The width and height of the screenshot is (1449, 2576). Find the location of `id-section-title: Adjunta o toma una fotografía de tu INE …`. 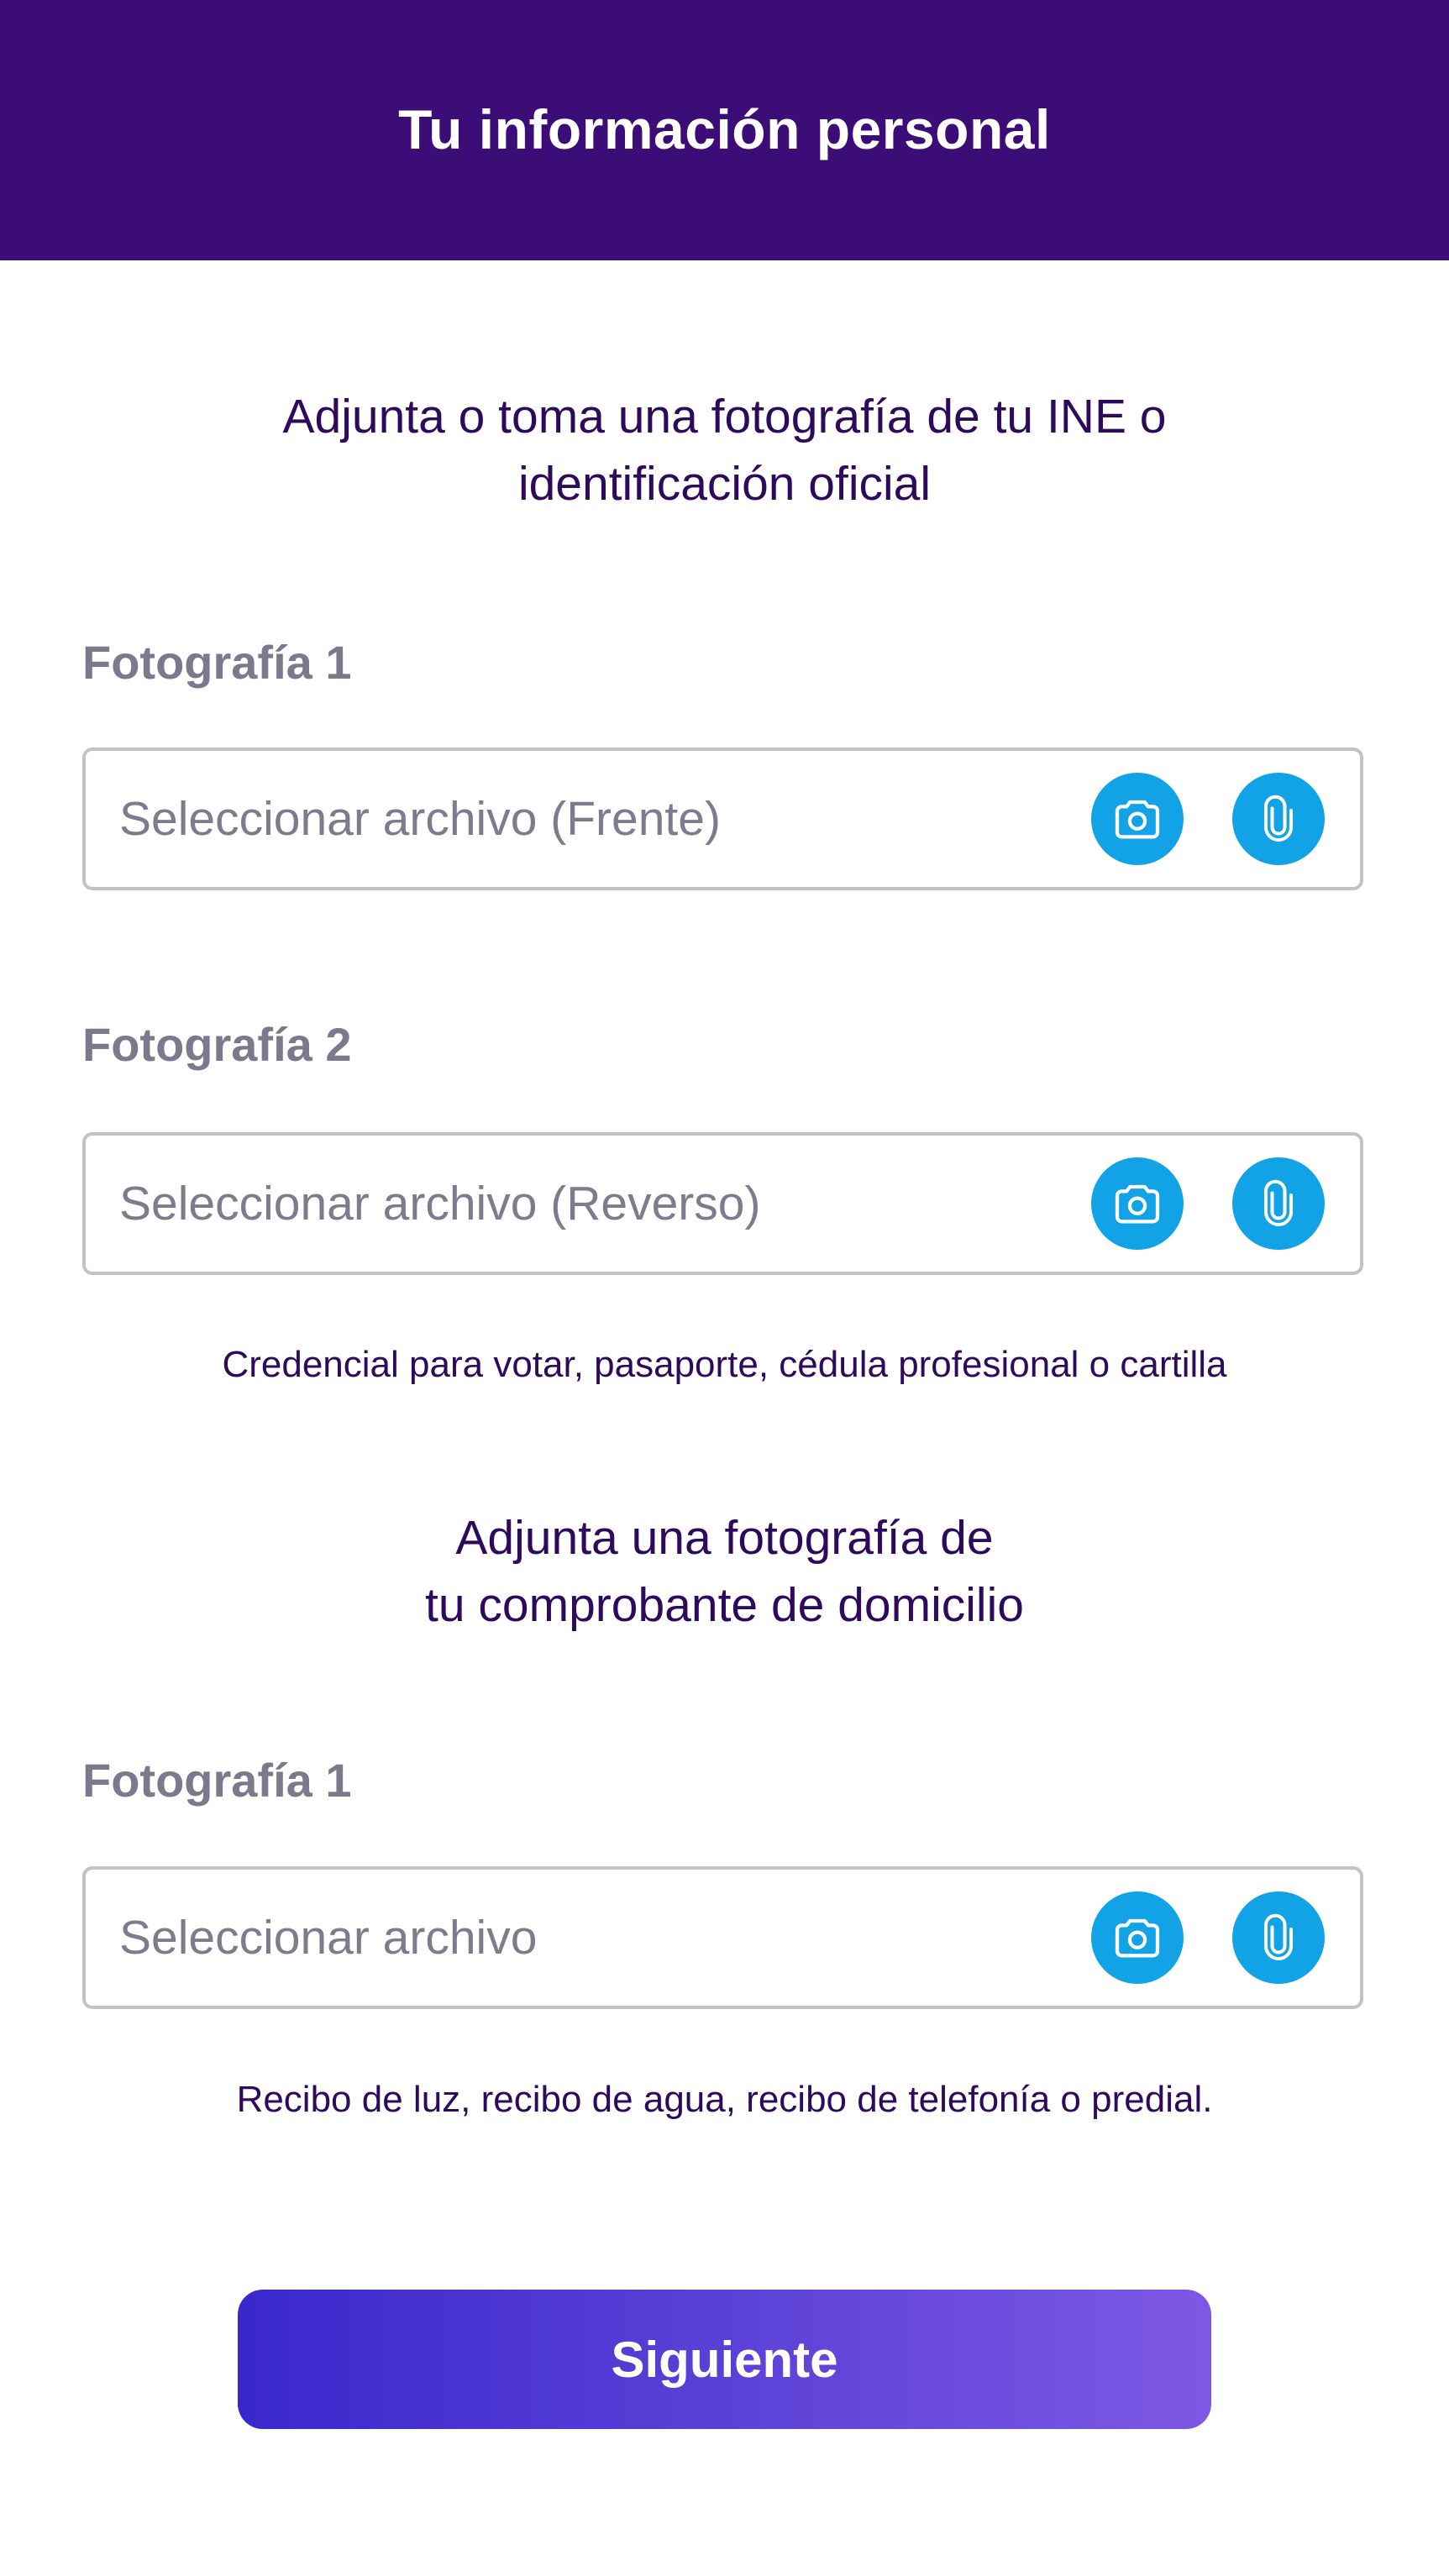

id-section-title: Adjunta o toma una fotografía de tu INE … is located at coordinates (724, 450).